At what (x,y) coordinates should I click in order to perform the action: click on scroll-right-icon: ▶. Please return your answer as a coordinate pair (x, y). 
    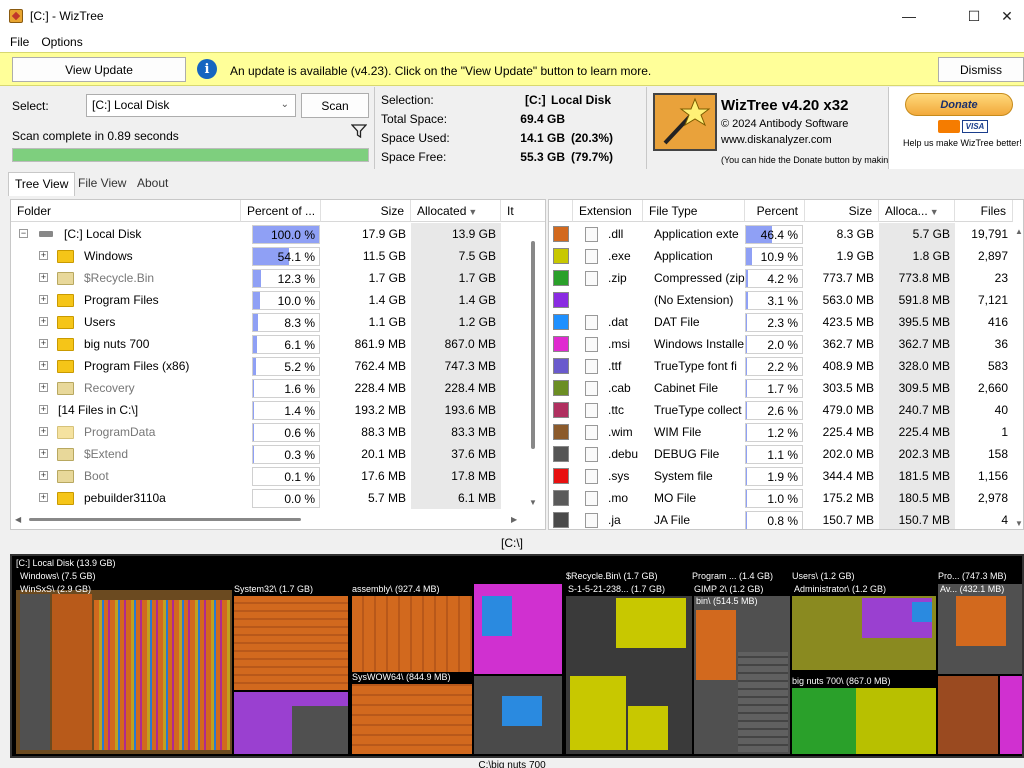
    Looking at the image, I should click on (514, 519).